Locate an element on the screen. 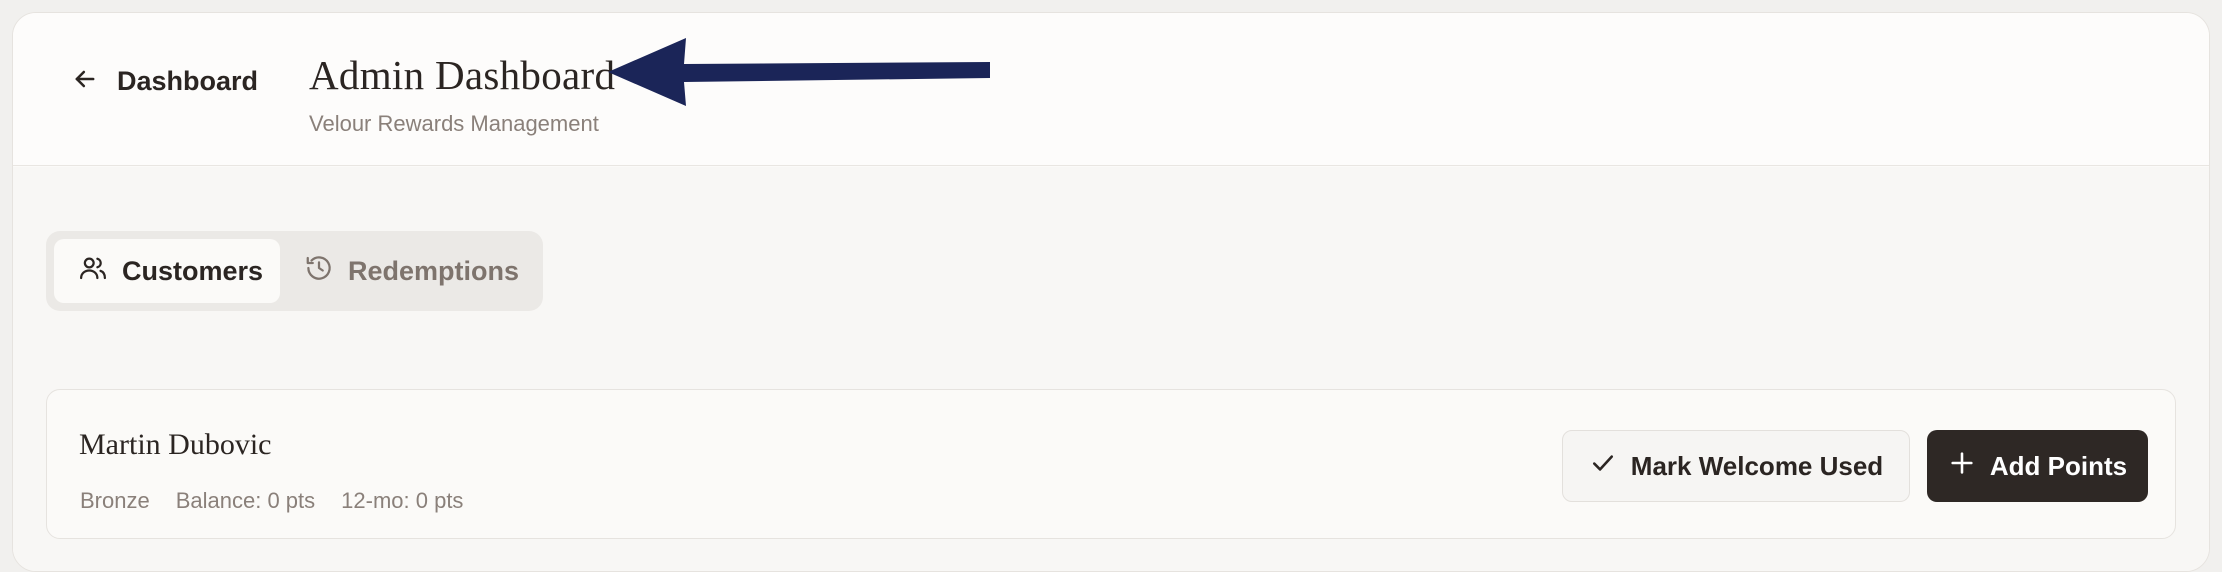  arrow-left-icon is located at coordinates (85, 81).